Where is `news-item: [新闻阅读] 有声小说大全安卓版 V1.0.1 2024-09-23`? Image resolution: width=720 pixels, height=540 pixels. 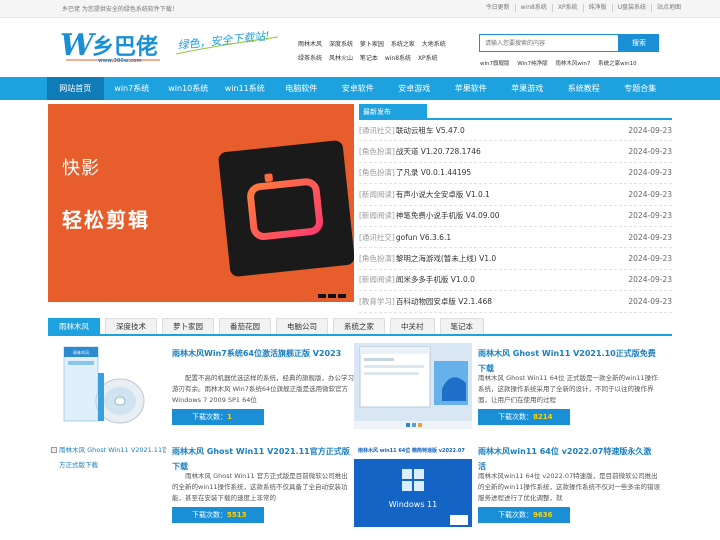 news-item: [新闻阅读] 有声小说大全安卓版 V1.0.1 2024-09-23 is located at coordinates (515, 195).